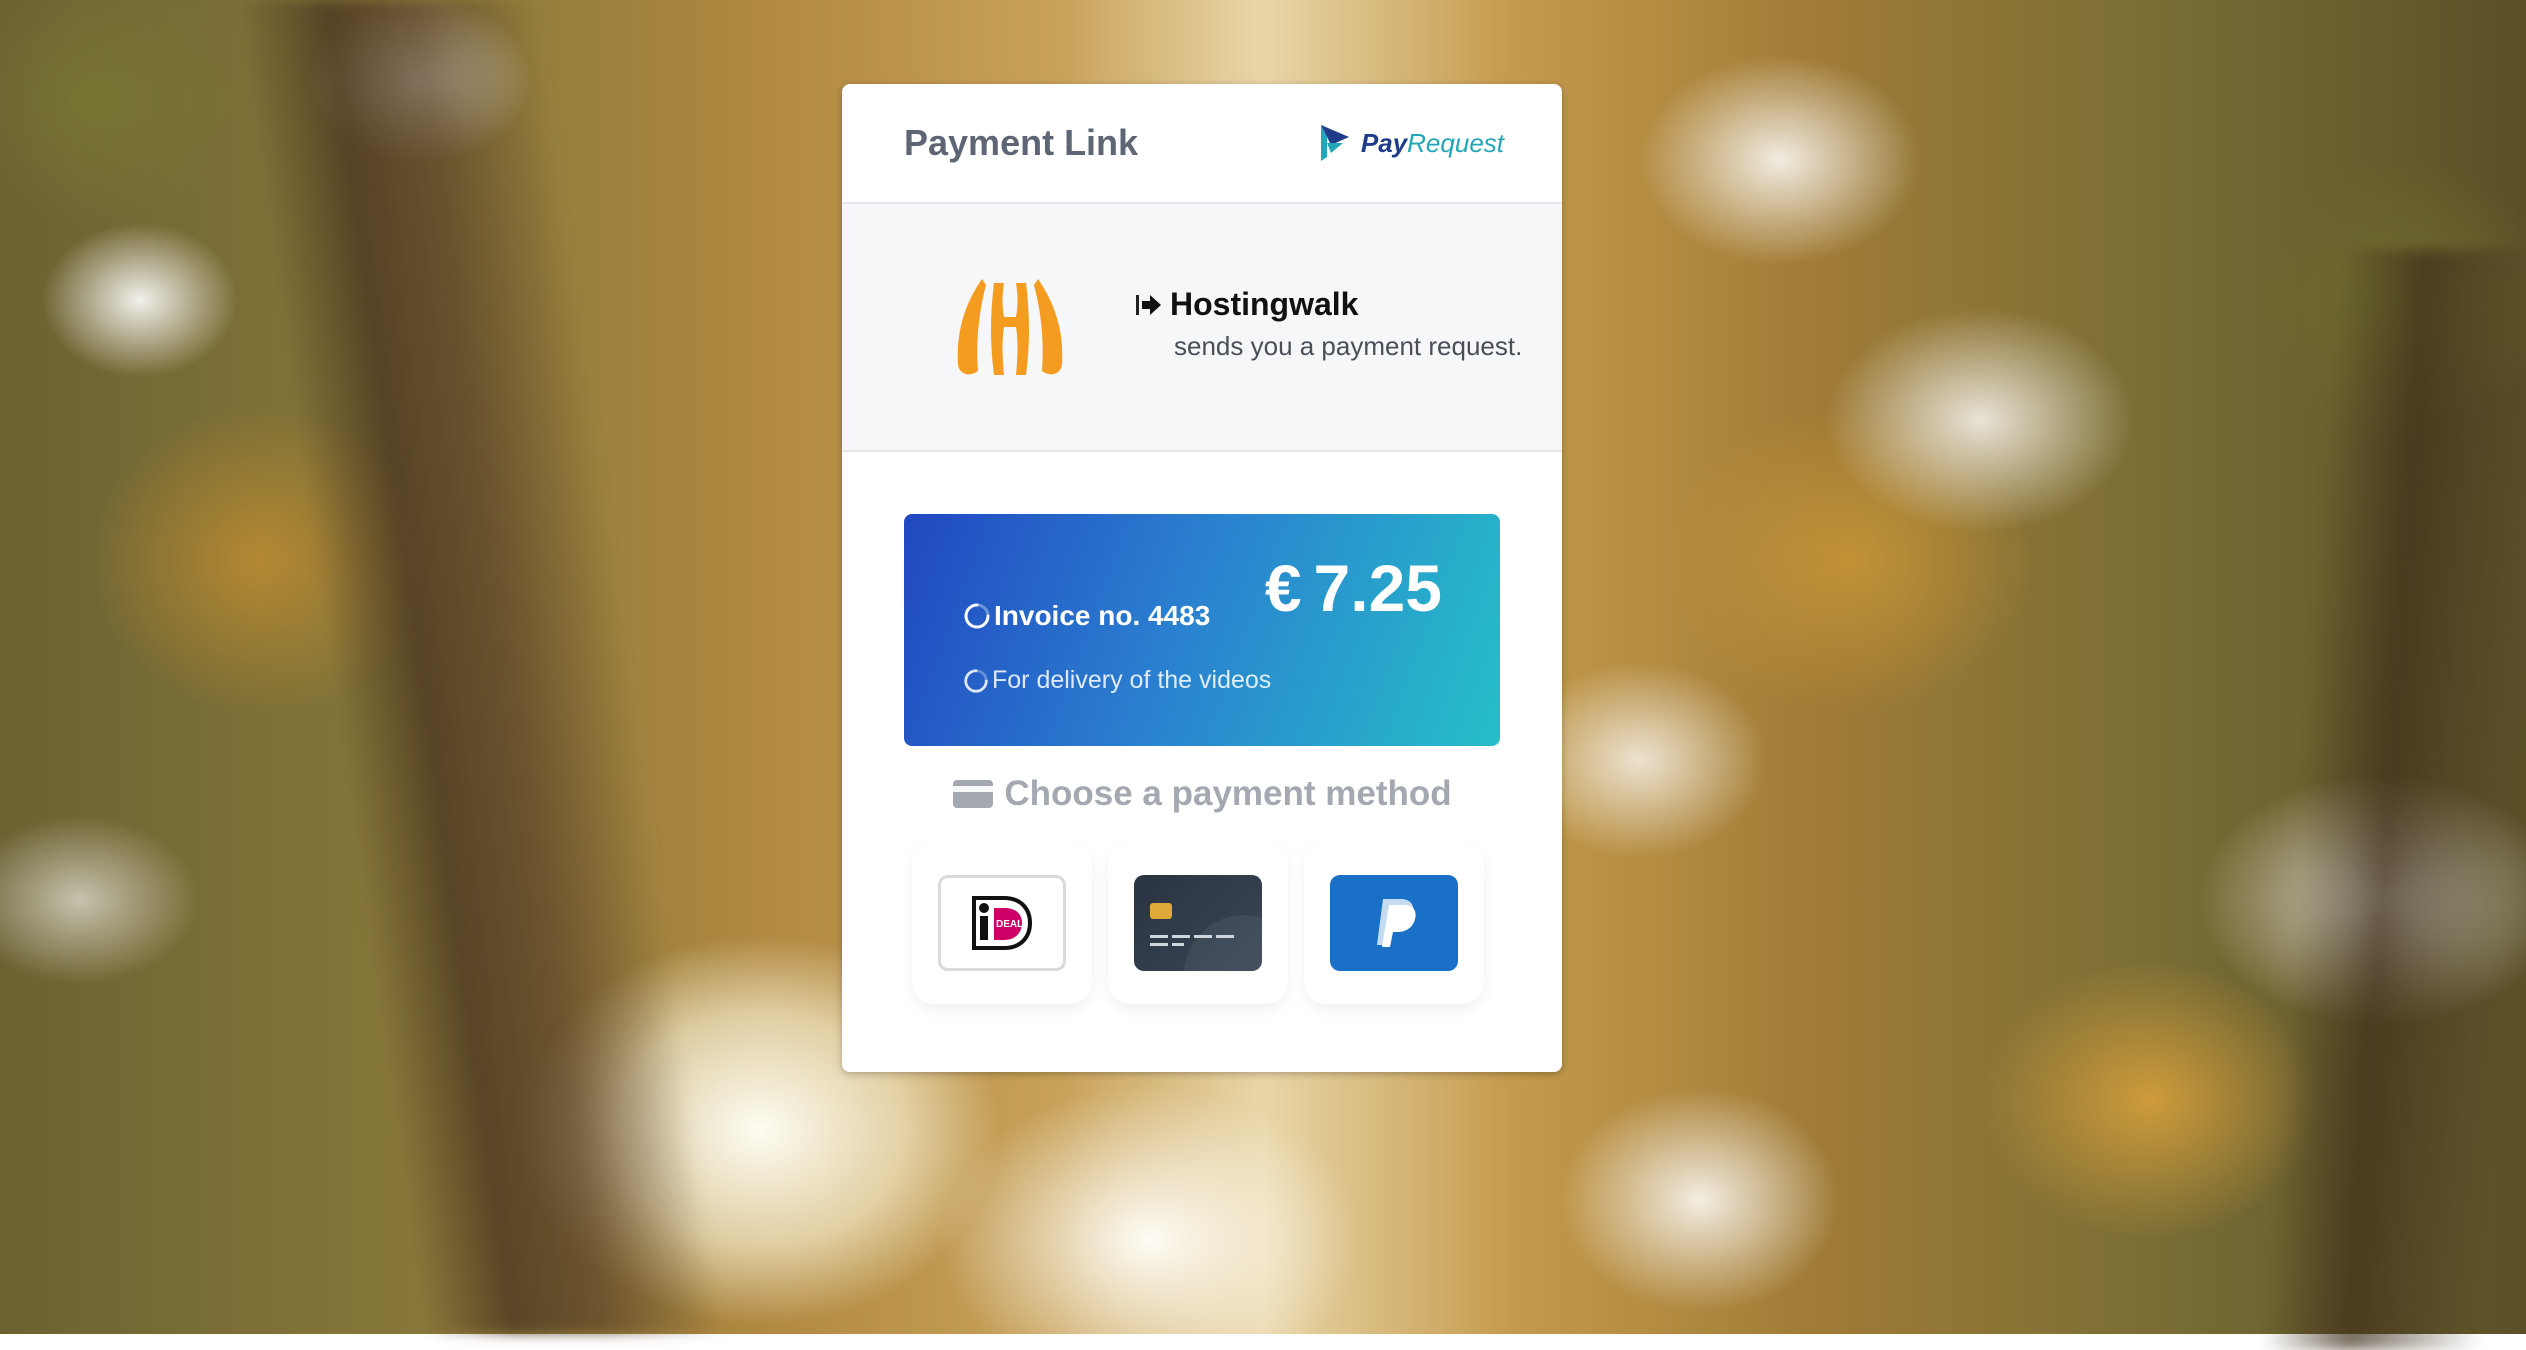 This screenshot has width=2526, height=1350. Describe the element at coordinates (1264, 304) in the screenshot. I see `merchant-name: Hostingwalk` at that location.